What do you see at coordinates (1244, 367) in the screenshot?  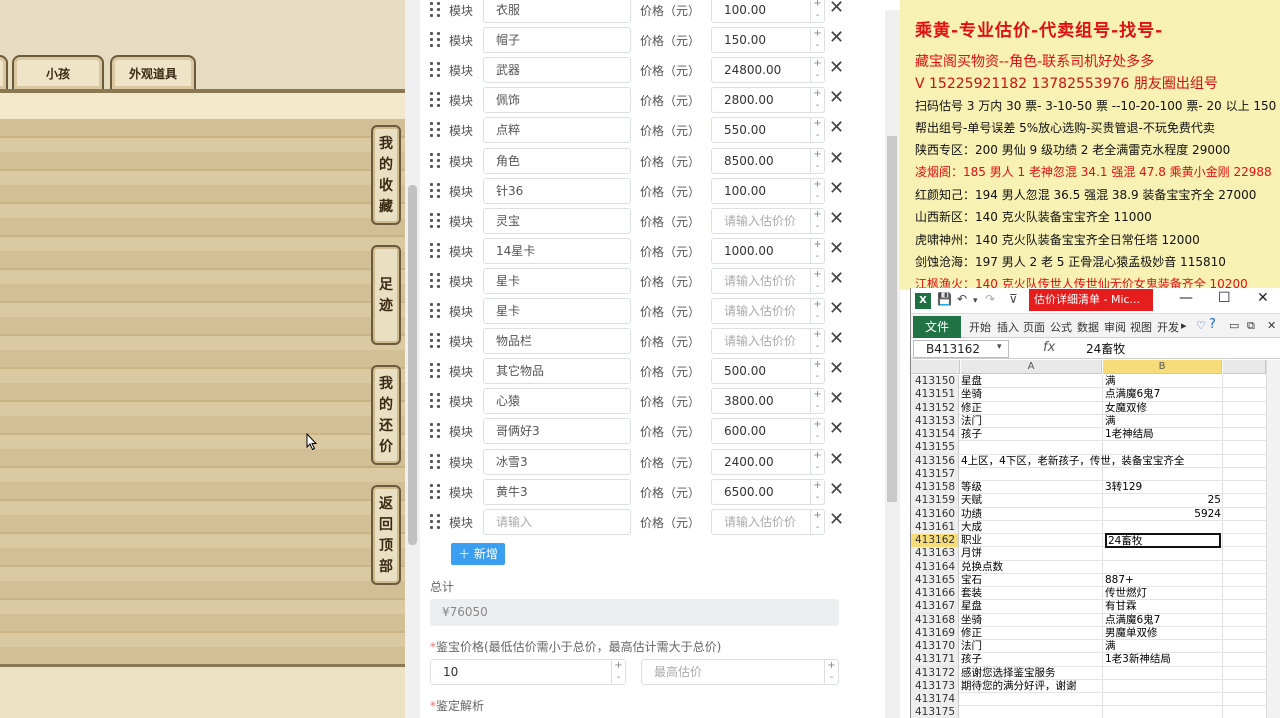 I see `column-header-c` at bounding box center [1244, 367].